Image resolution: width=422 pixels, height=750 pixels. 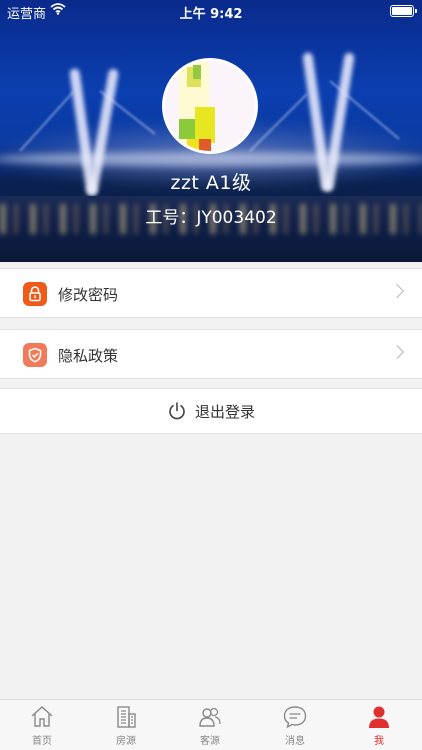 I want to click on bridge-deck, so click(x=211, y=159).